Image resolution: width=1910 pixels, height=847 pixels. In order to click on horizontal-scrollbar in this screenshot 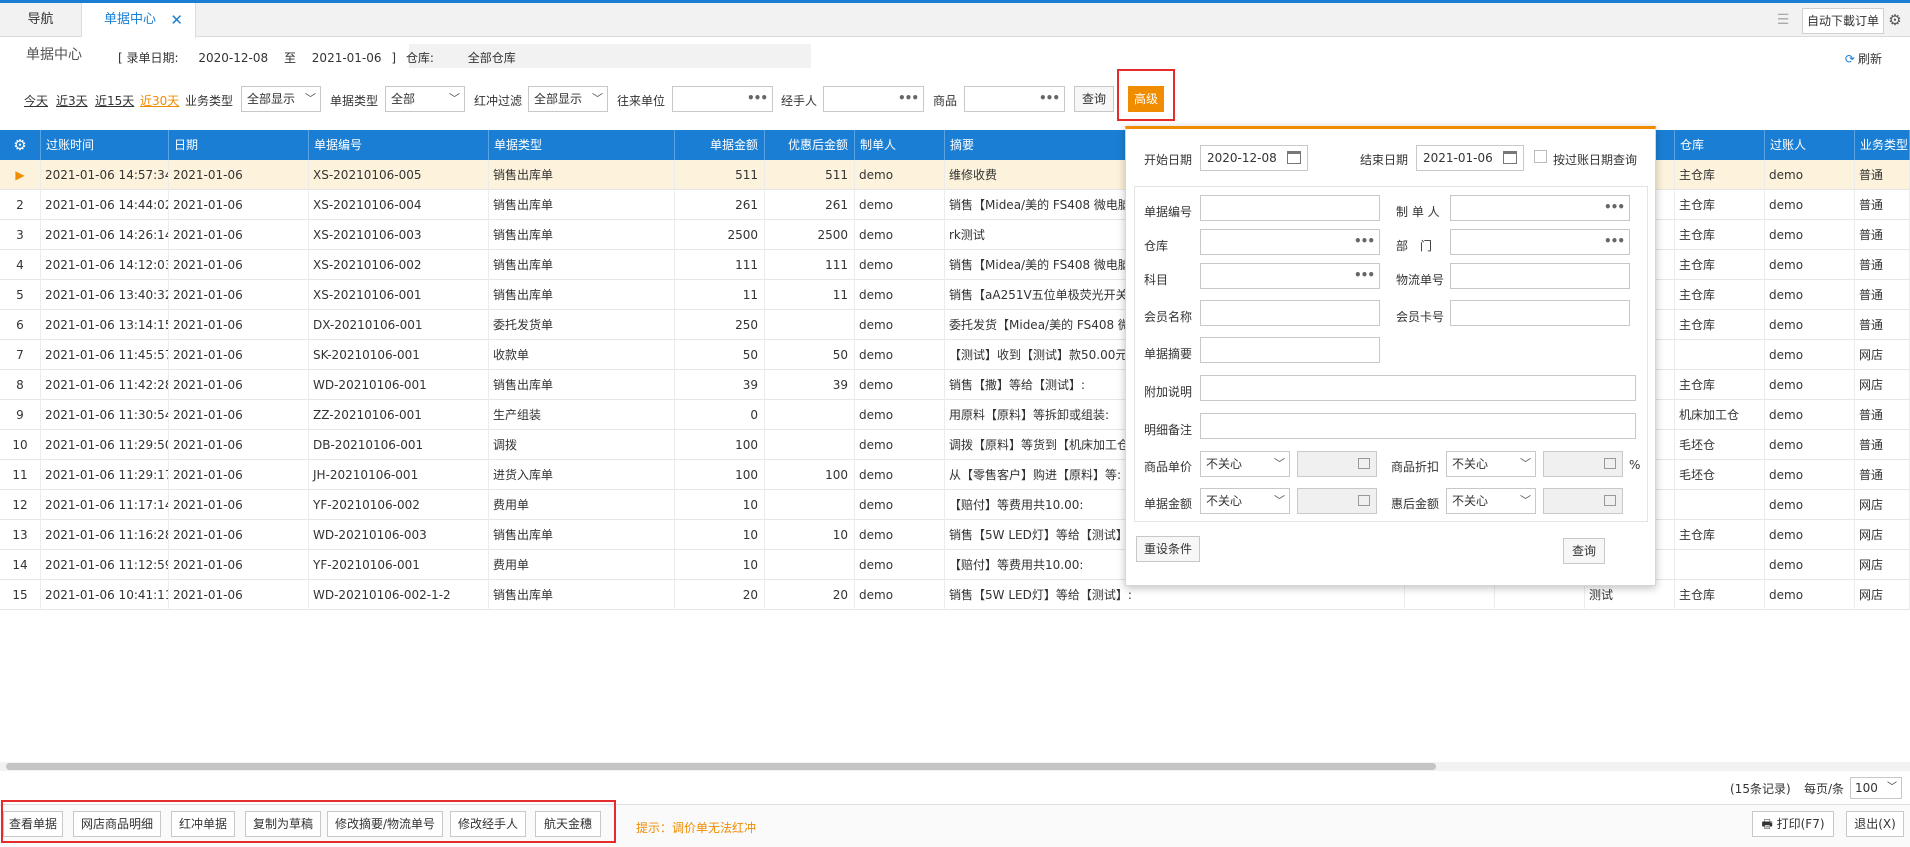, I will do `click(721, 766)`.